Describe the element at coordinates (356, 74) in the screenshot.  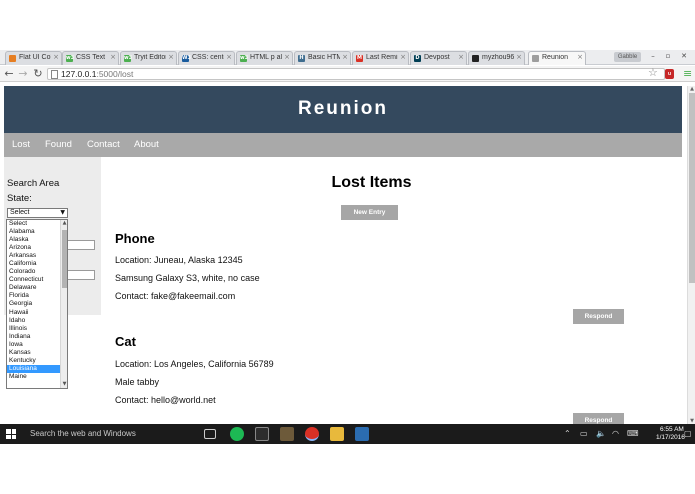
I see `address-bar: 127.0.0.1:5000/lost` at that location.